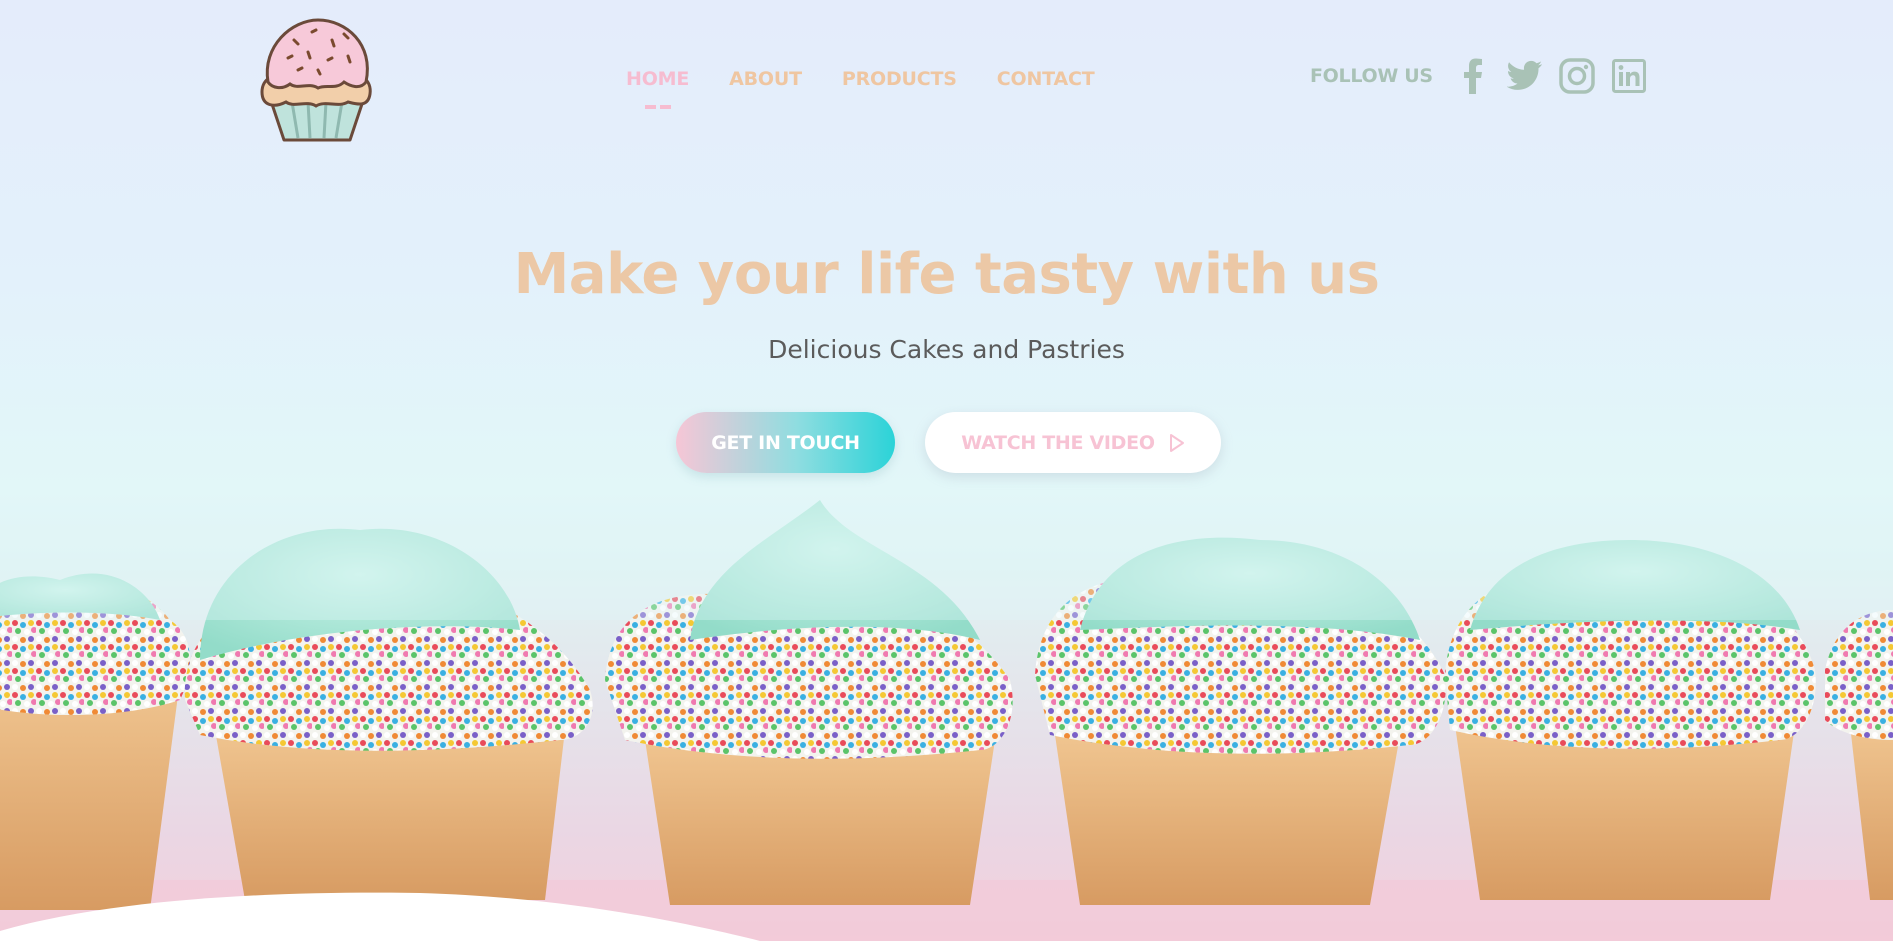 Image resolution: width=1893 pixels, height=941 pixels. I want to click on social-links, so click(1551, 76).